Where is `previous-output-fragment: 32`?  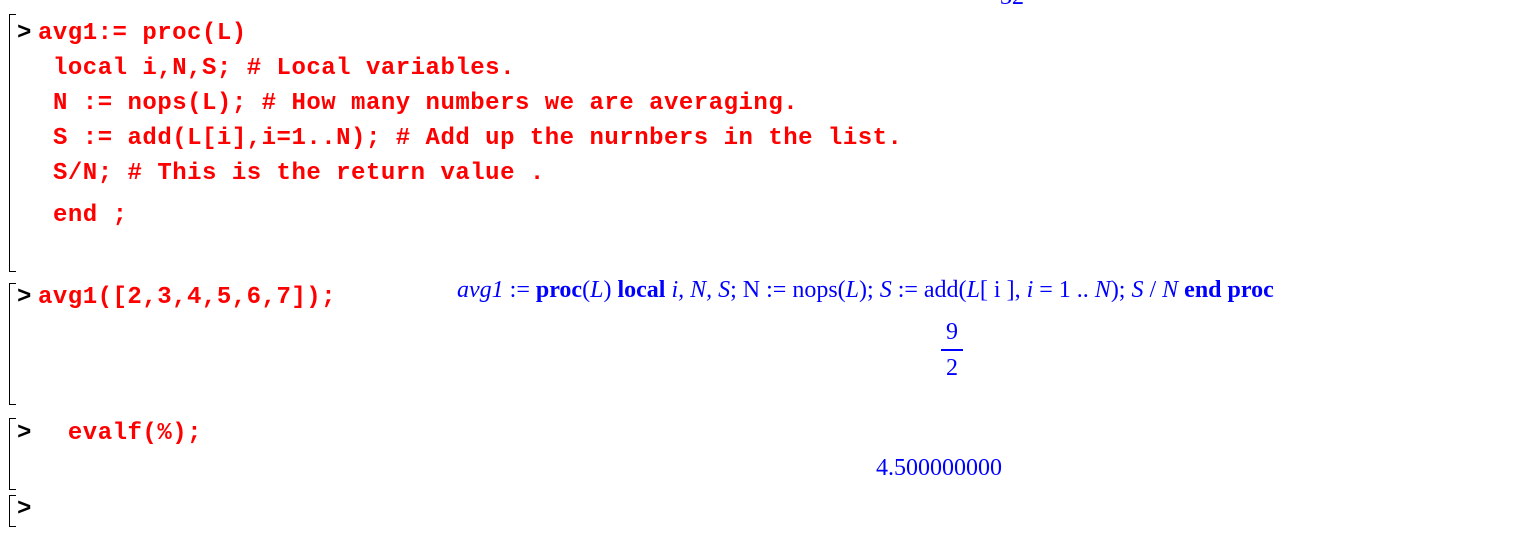 previous-output-fragment: 32 is located at coordinates (1012, 5).